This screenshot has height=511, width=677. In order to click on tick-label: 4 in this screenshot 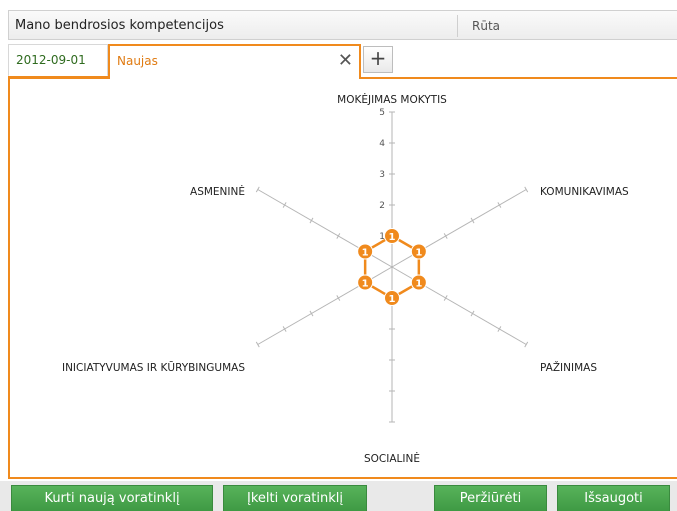, I will do `click(382, 144)`.